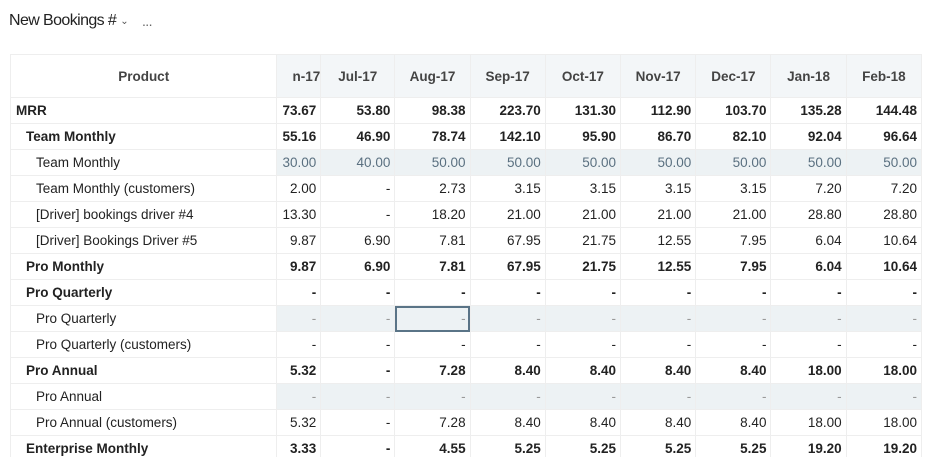  Describe the element at coordinates (299, 137) in the screenshot. I see `value-cell: 55.16` at that location.